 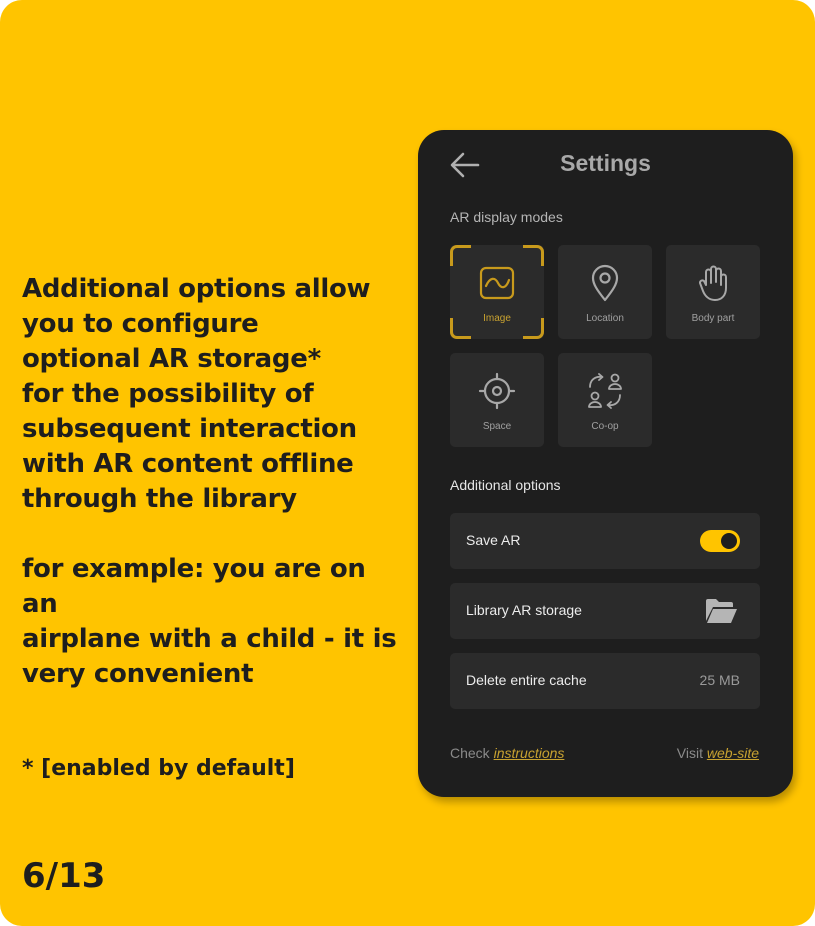 What do you see at coordinates (209, 639) in the screenshot?
I see `example-line: airplane with a child - it is` at bounding box center [209, 639].